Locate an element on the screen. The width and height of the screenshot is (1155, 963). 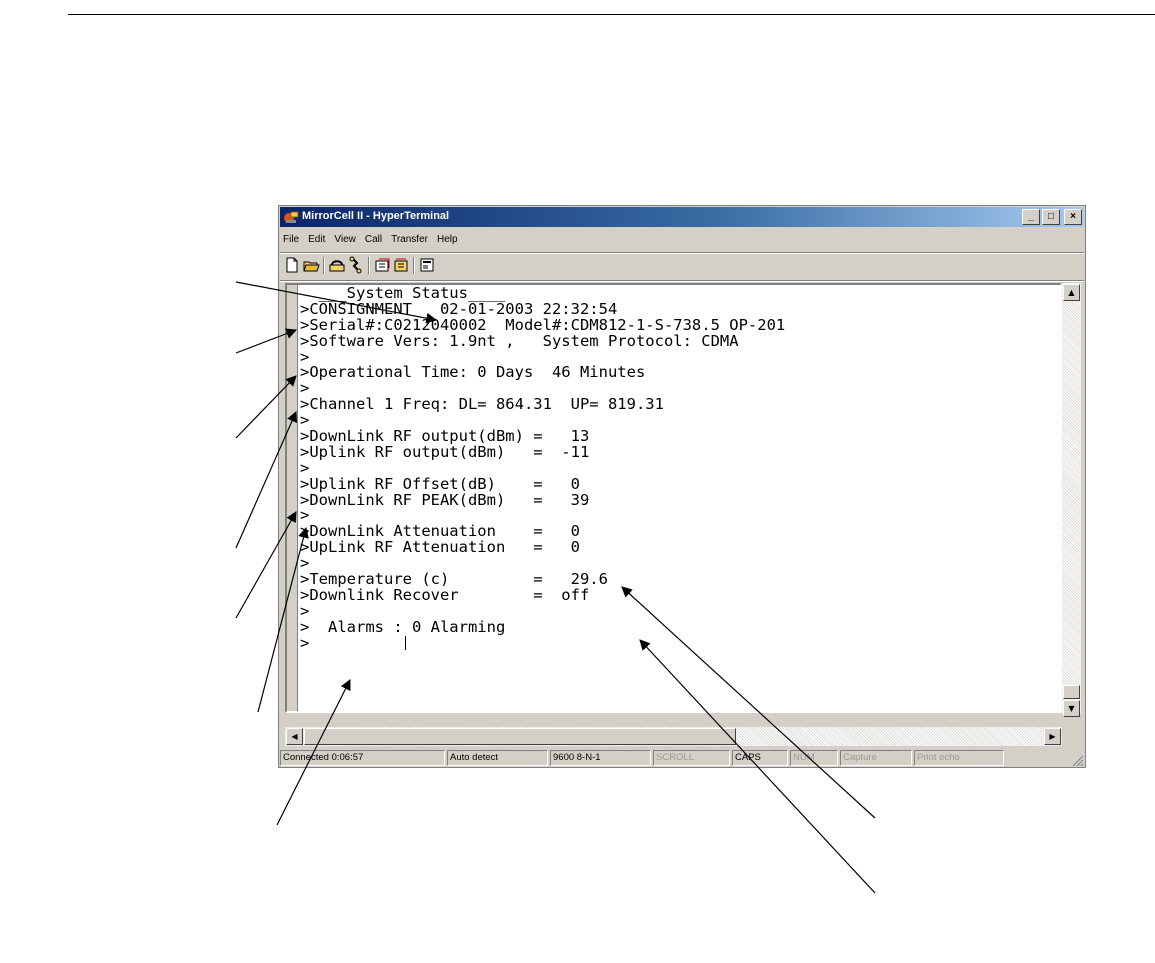
send-icon is located at coordinates (382, 265).